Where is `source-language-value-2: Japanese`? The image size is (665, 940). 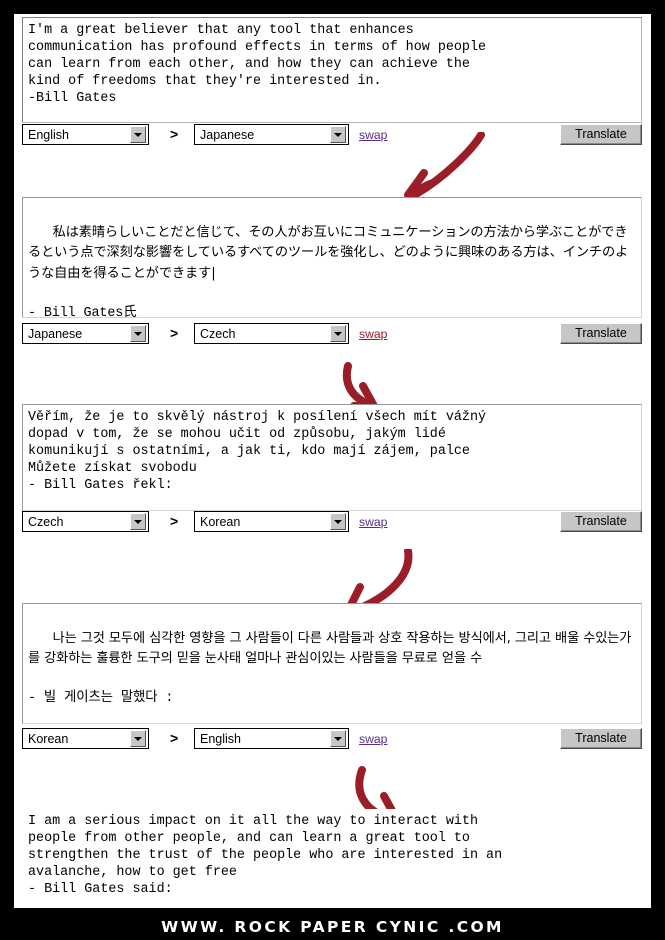
source-language-value-2: Japanese is located at coordinates (55, 333).